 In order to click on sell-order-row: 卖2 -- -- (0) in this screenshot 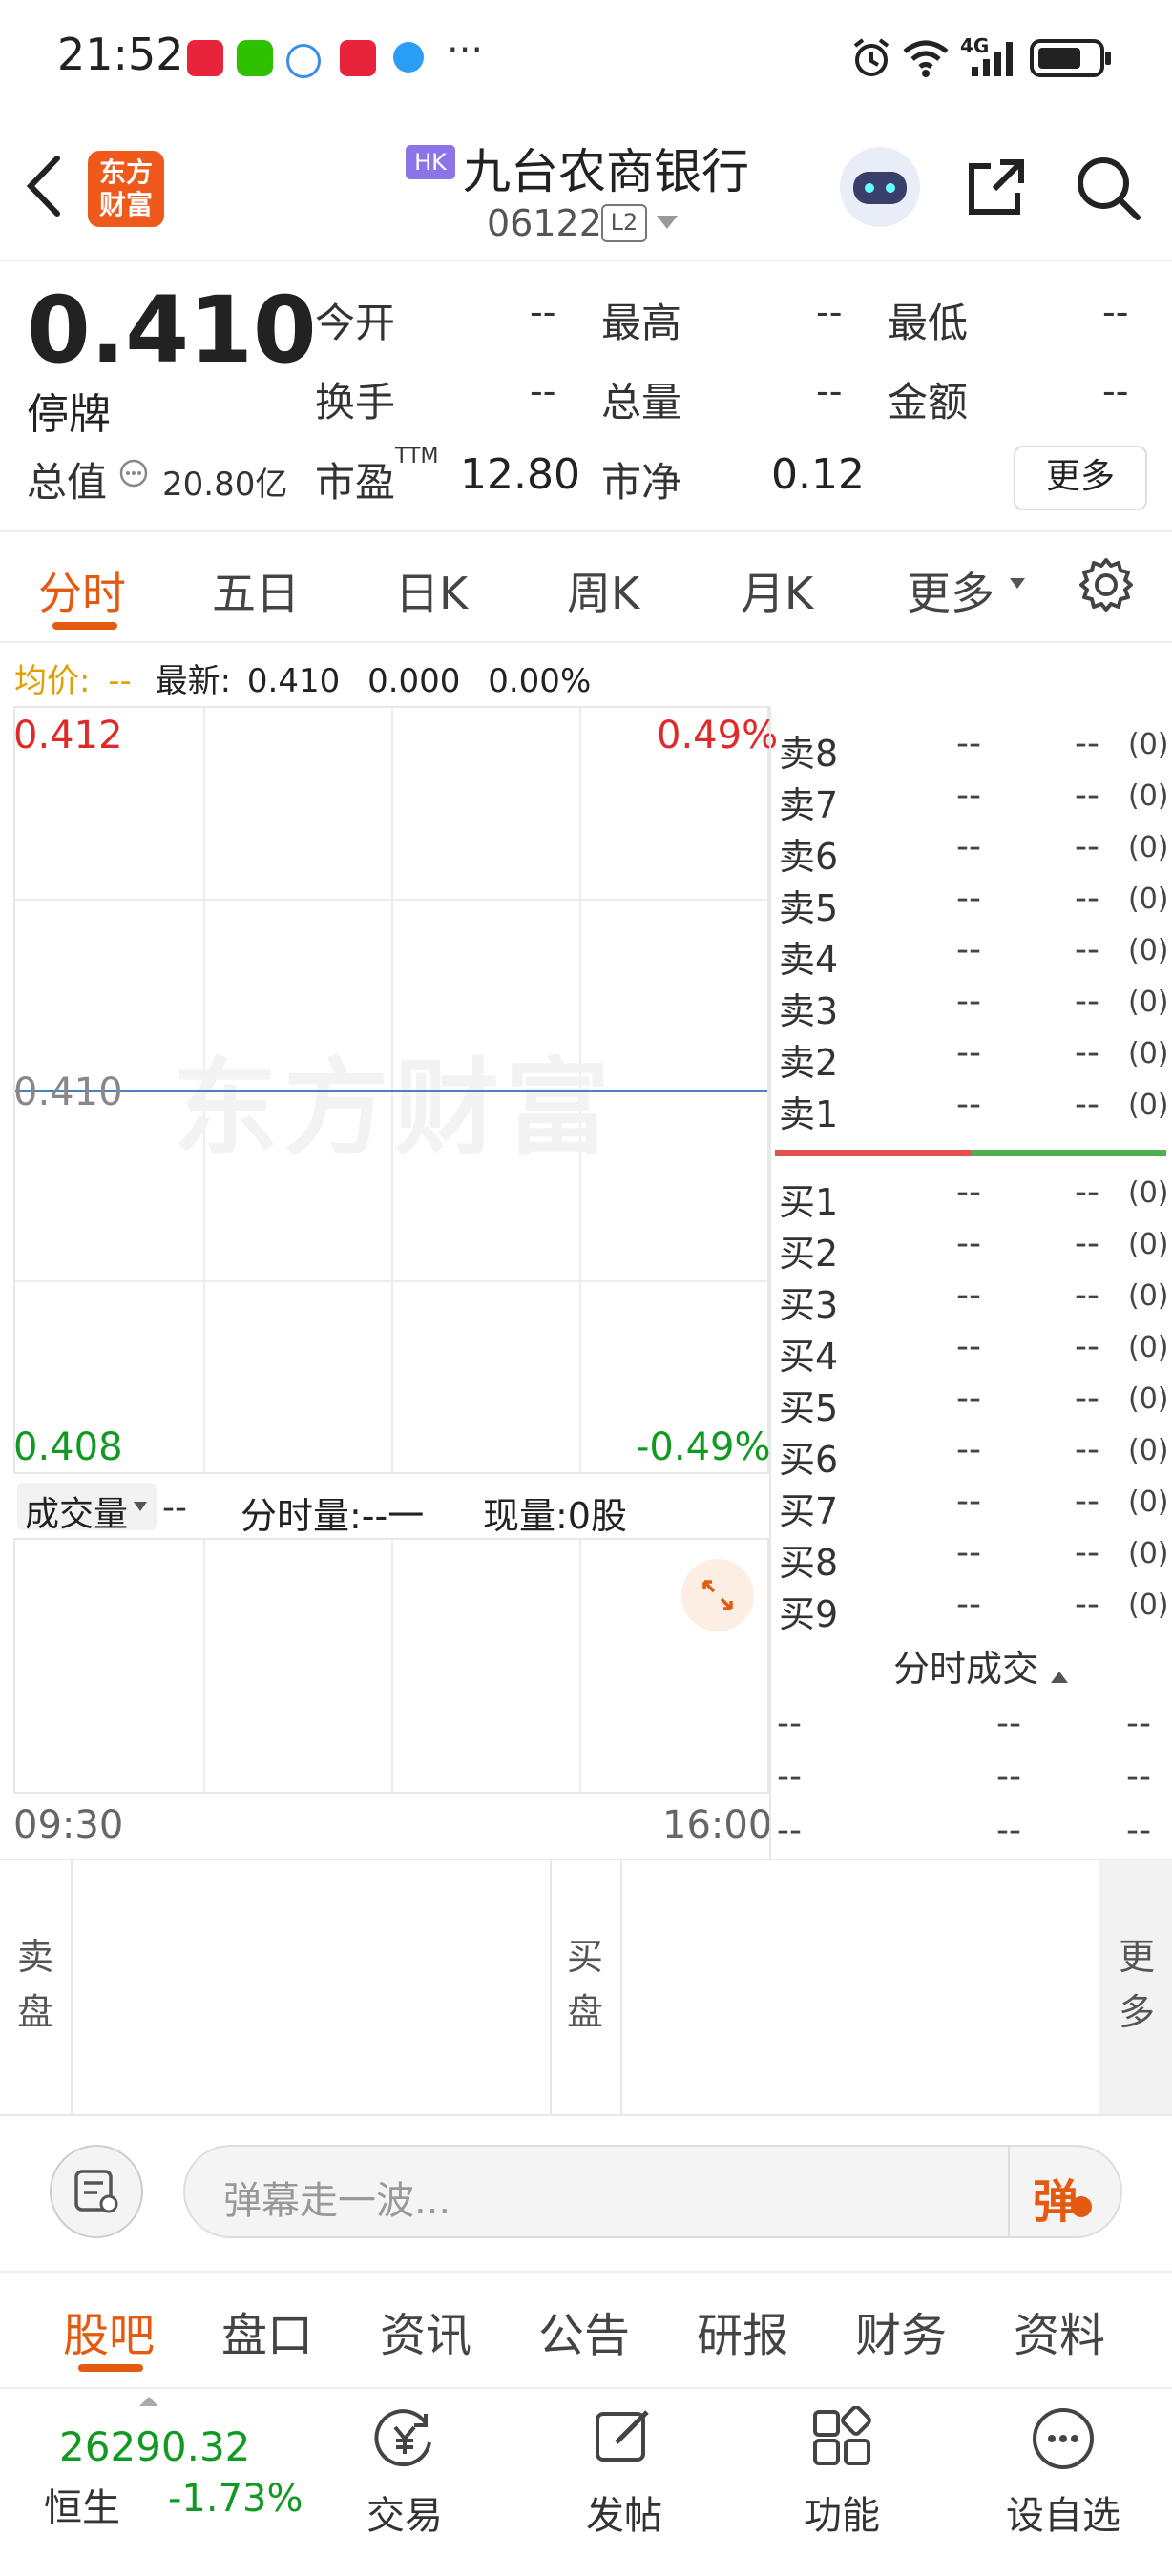, I will do `click(972, 1056)`.